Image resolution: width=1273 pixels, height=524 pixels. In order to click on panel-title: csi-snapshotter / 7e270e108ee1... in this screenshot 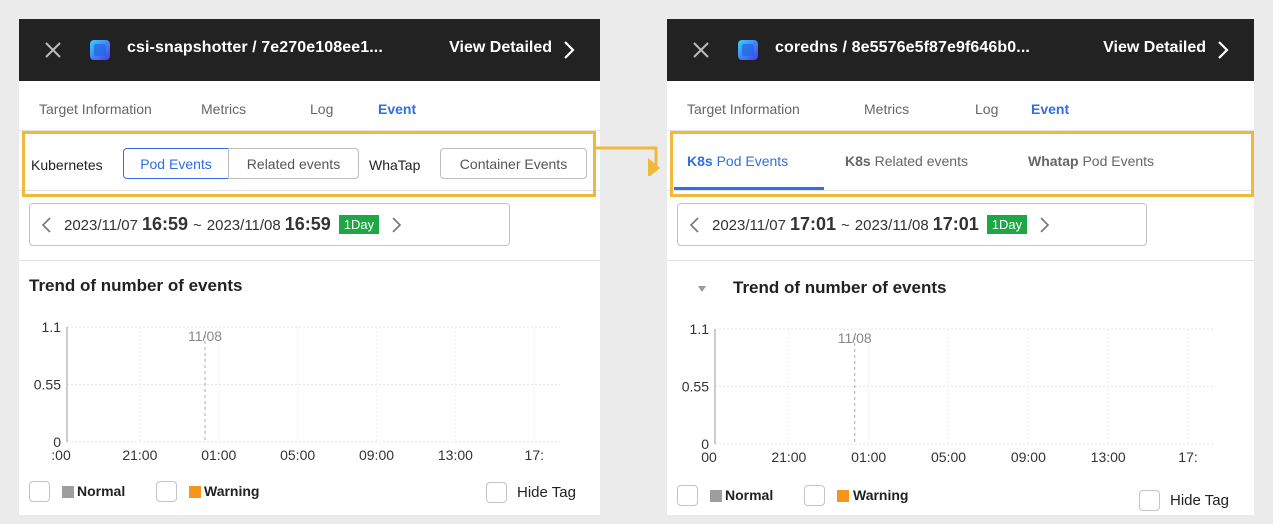, I will do `click(255, 47)`.